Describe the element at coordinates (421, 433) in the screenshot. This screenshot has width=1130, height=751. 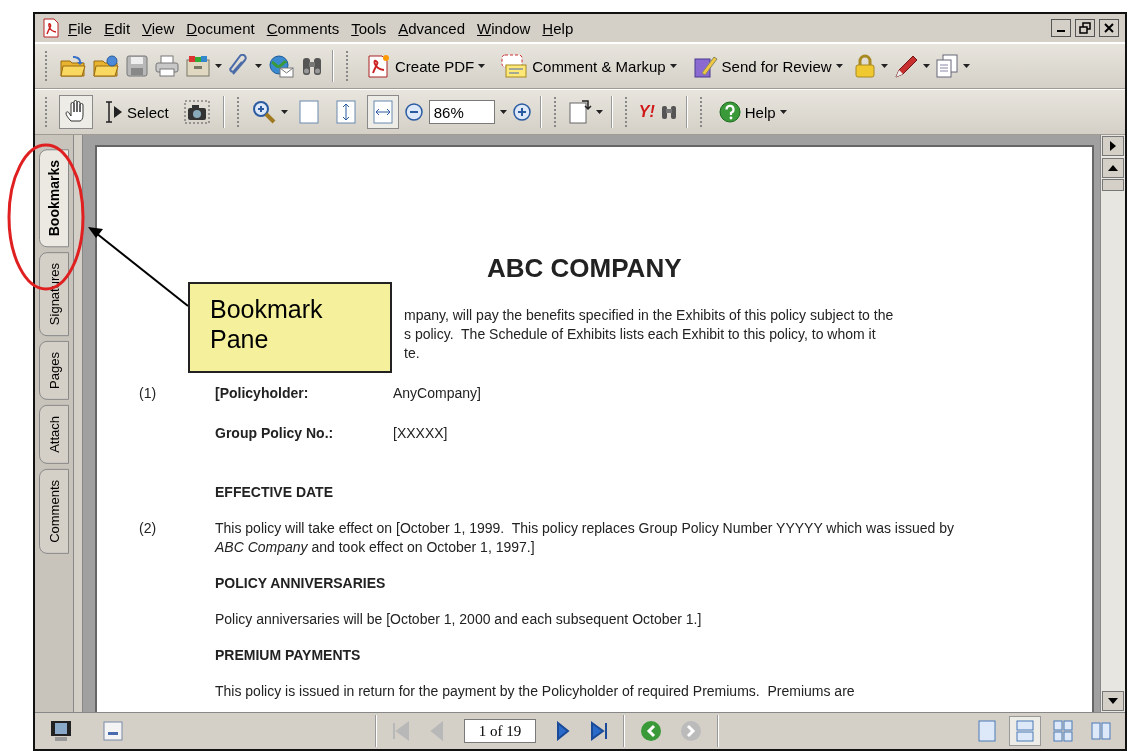
I see `field-value: [XXXXX]` at that location.